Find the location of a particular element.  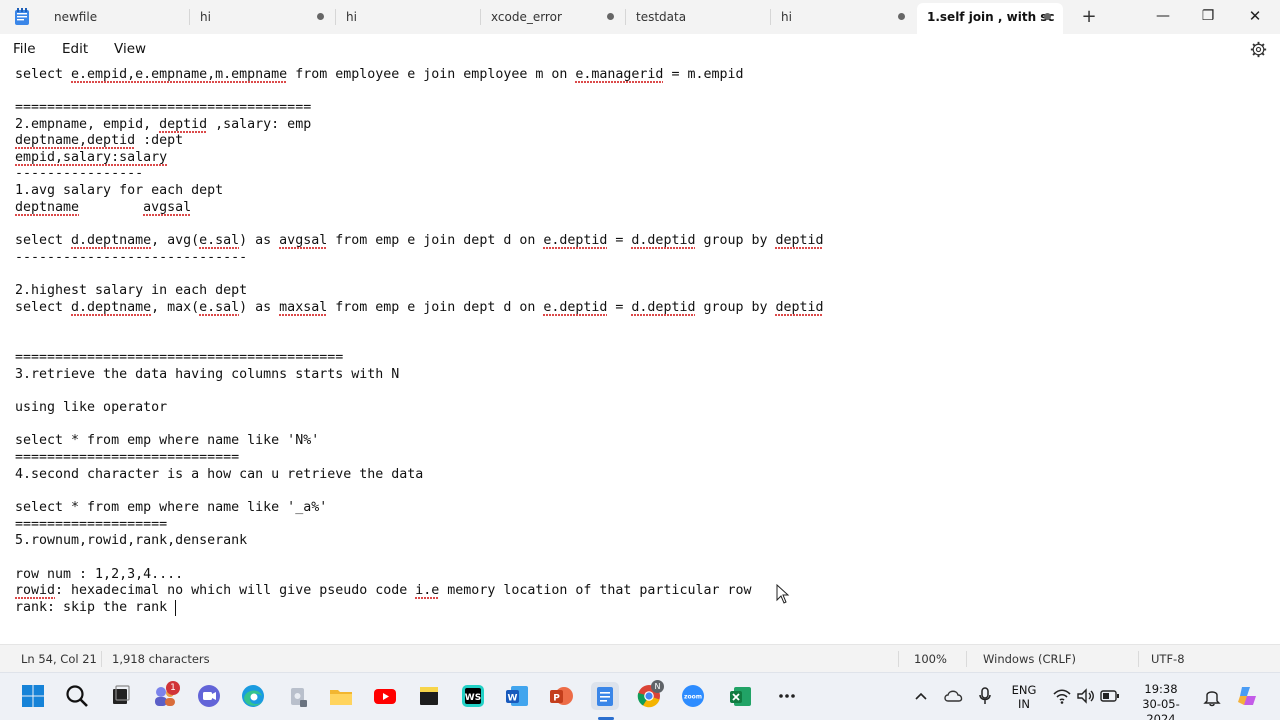

editor-line: ----------------------------- is located at coordinates (131, 257).